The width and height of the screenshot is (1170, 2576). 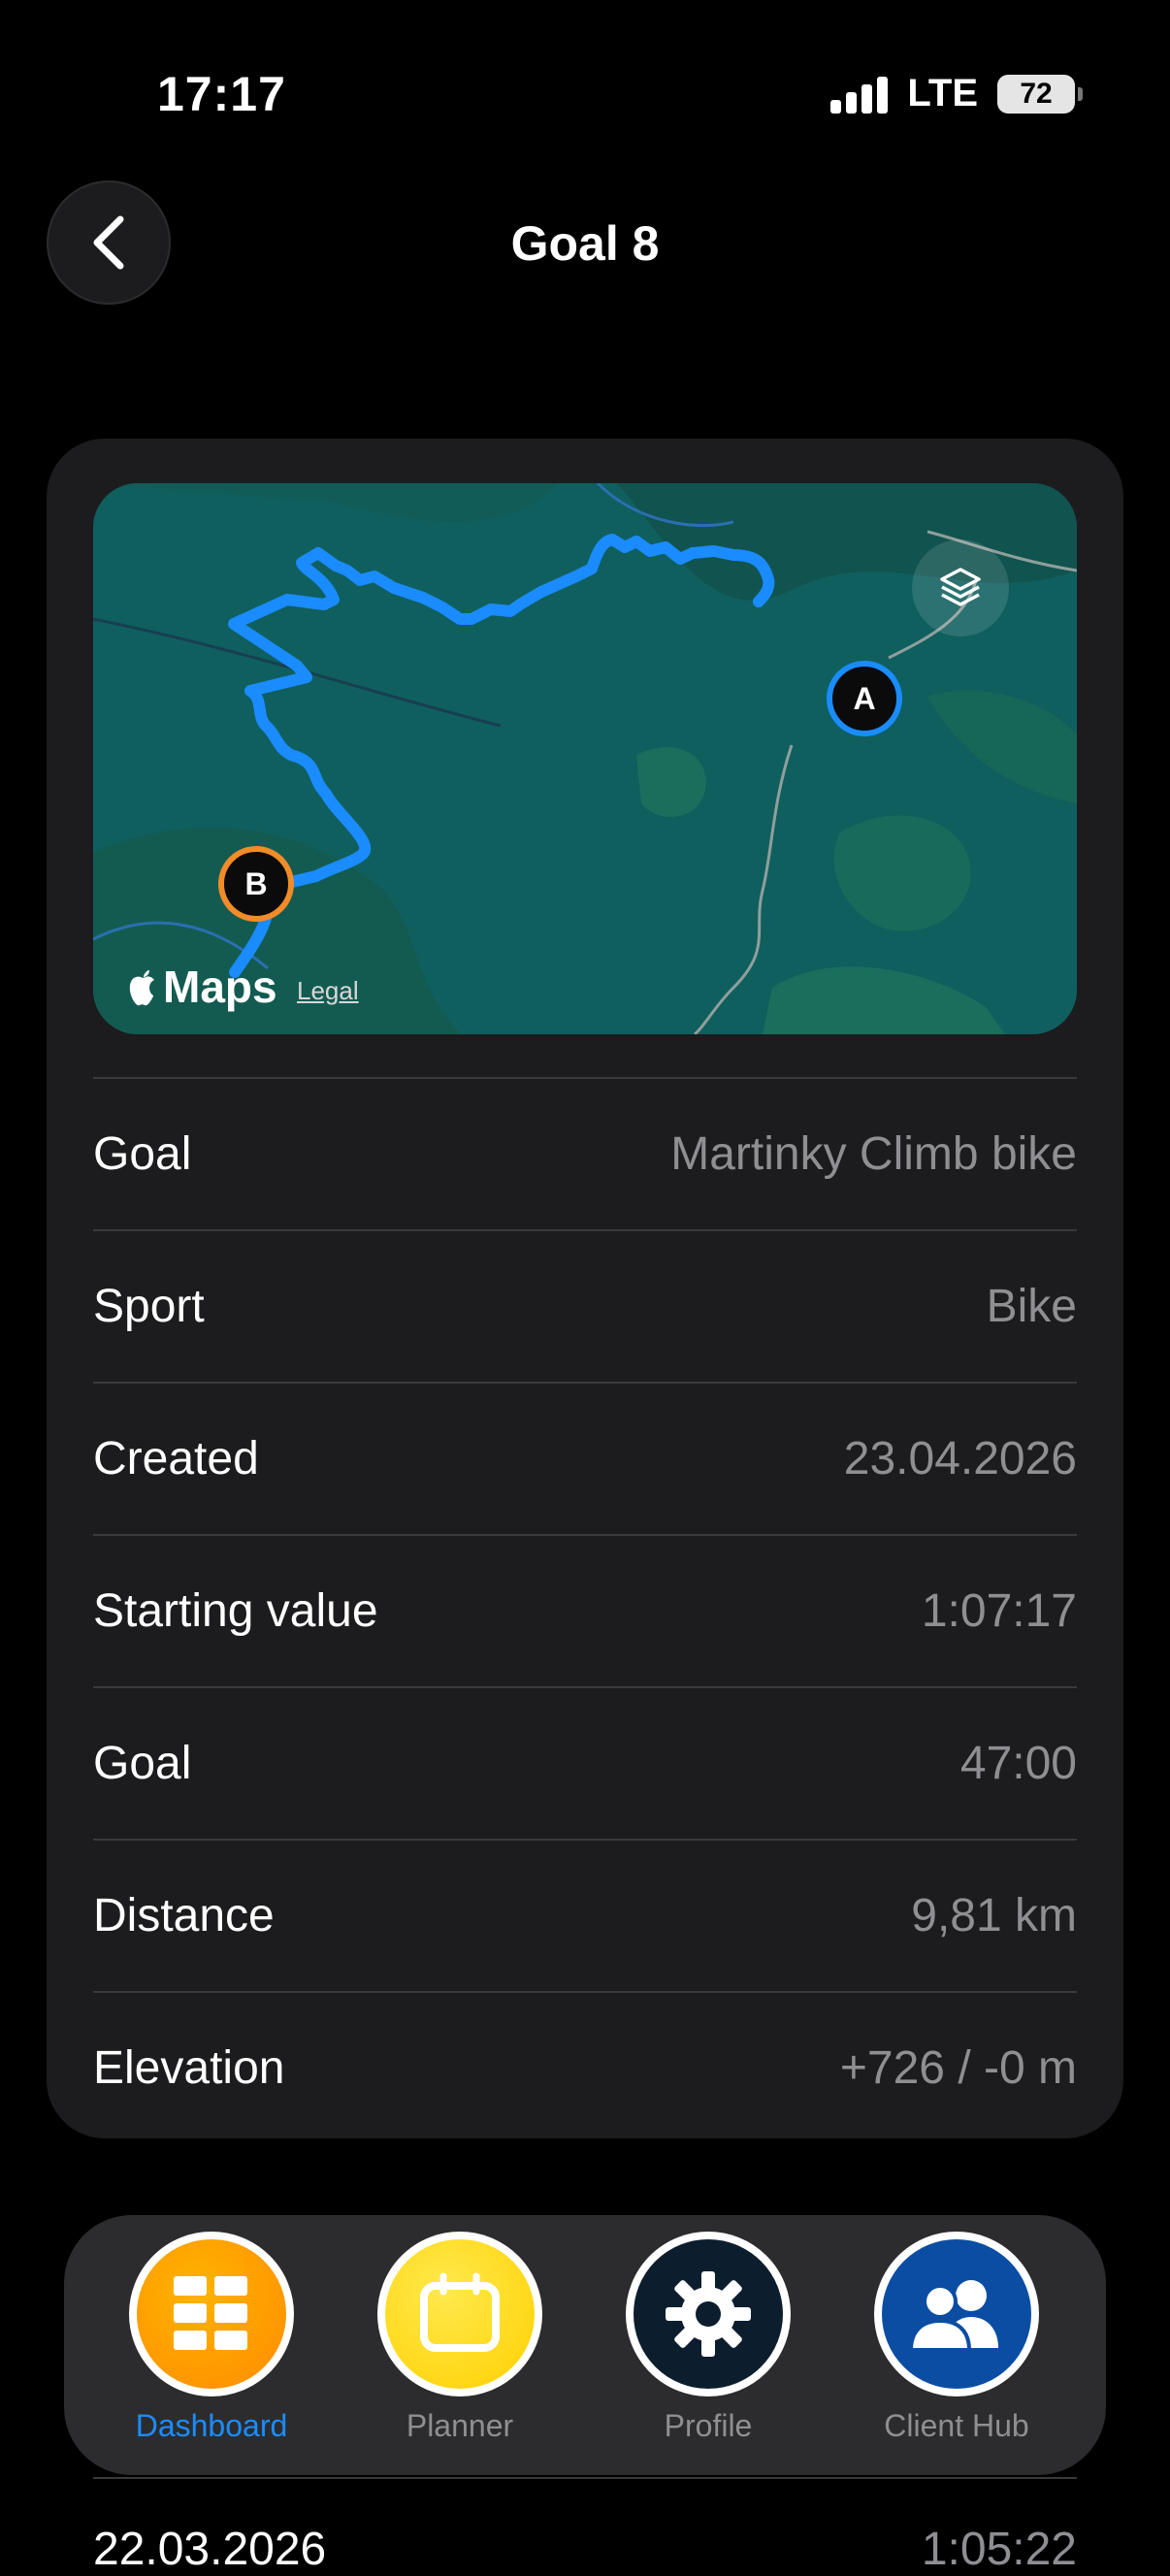 I want to click on dashboard-button, so click(x=211, y=2314).